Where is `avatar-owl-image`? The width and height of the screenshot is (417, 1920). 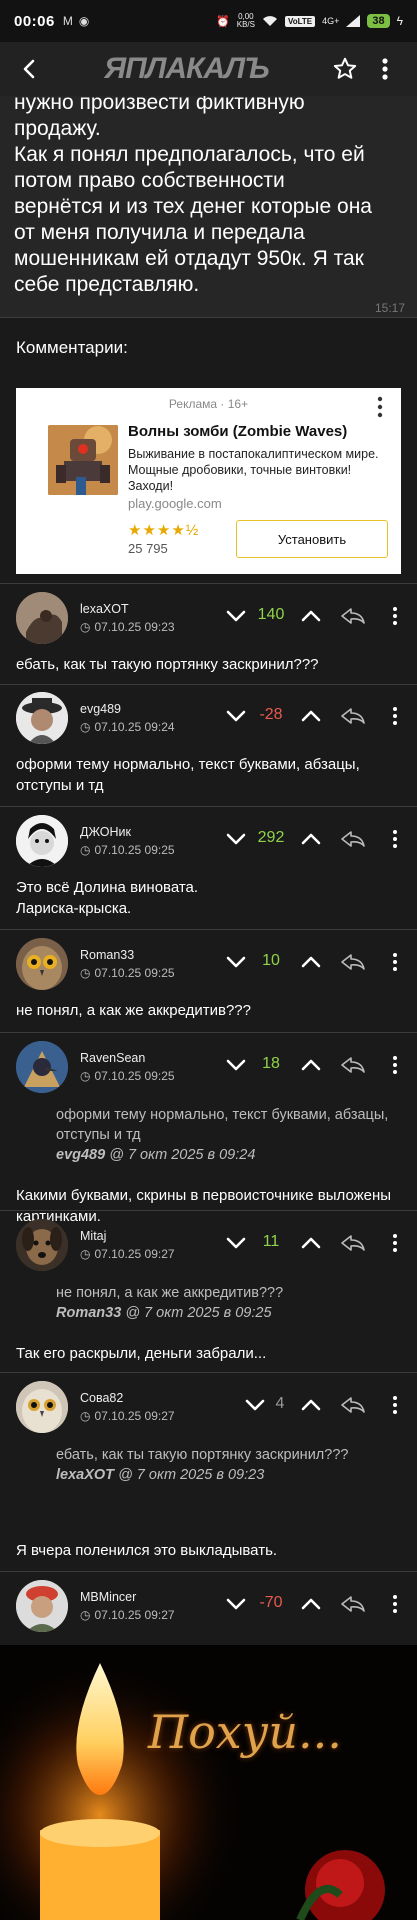 avatar-owl-image is located at coordinates (42, 1407).